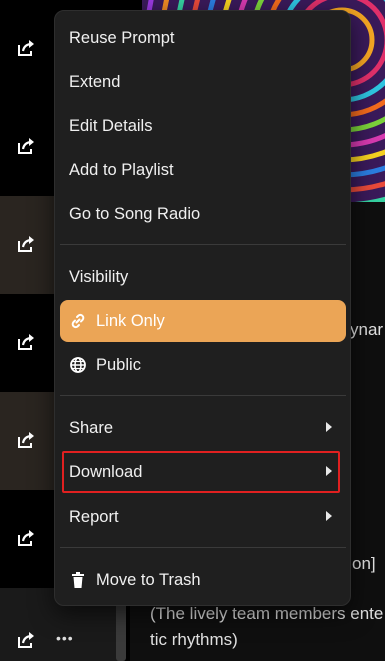 This screenshot has width=385, height=661. I want to click on menu-item-label: Reuse Prompt, so click(122, 37).